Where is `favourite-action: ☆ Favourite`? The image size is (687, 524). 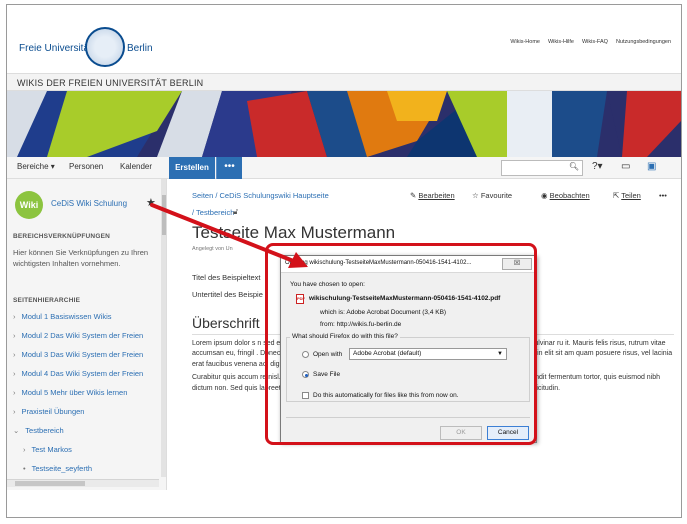
favourite-action: ☆ Favourite is located at coordinates (492, 195).